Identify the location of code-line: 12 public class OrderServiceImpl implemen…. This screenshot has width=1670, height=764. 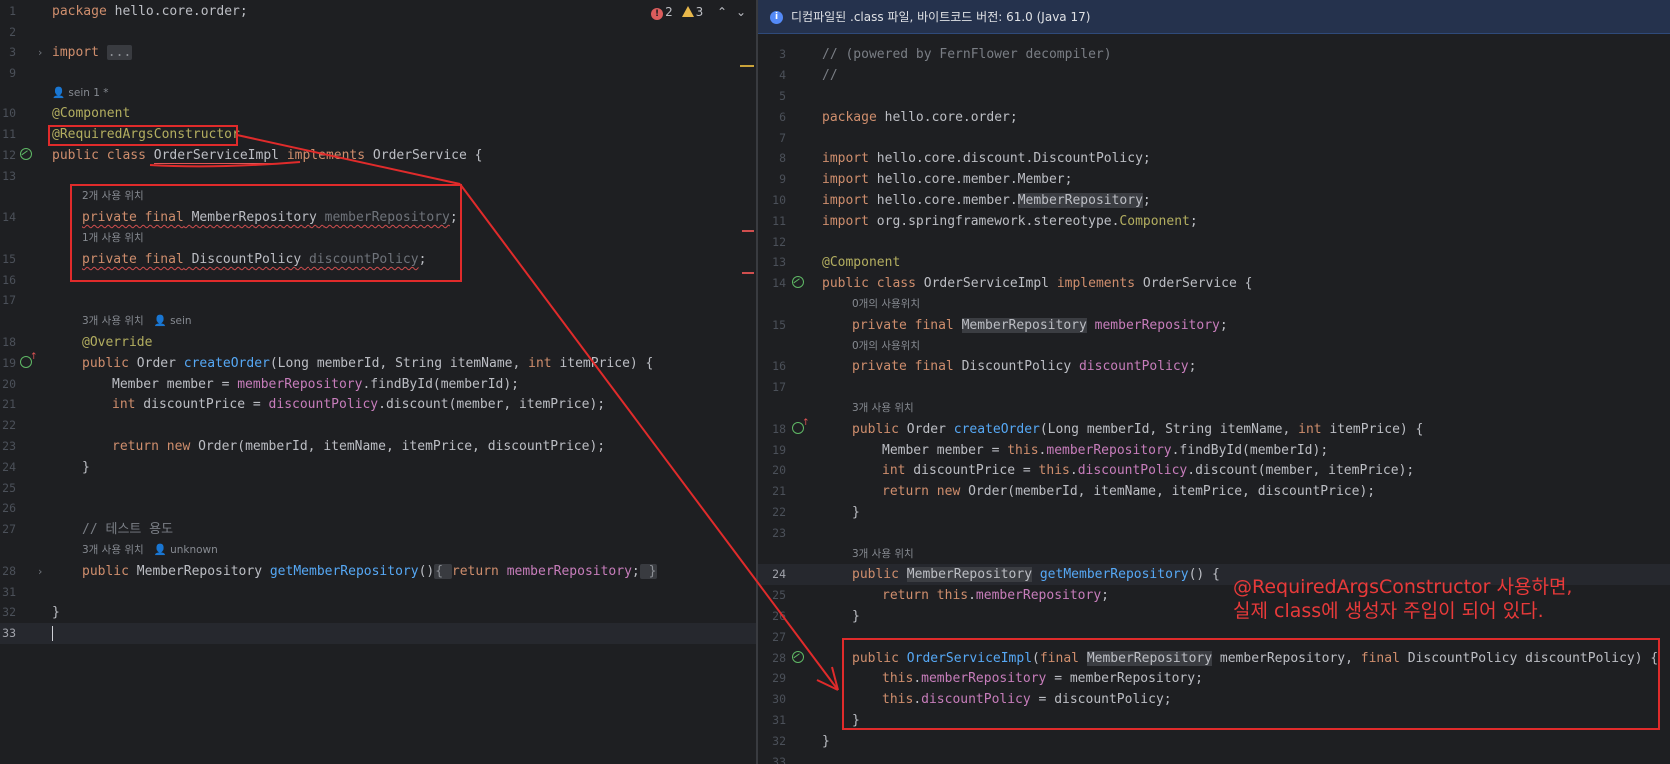
(378, 155).